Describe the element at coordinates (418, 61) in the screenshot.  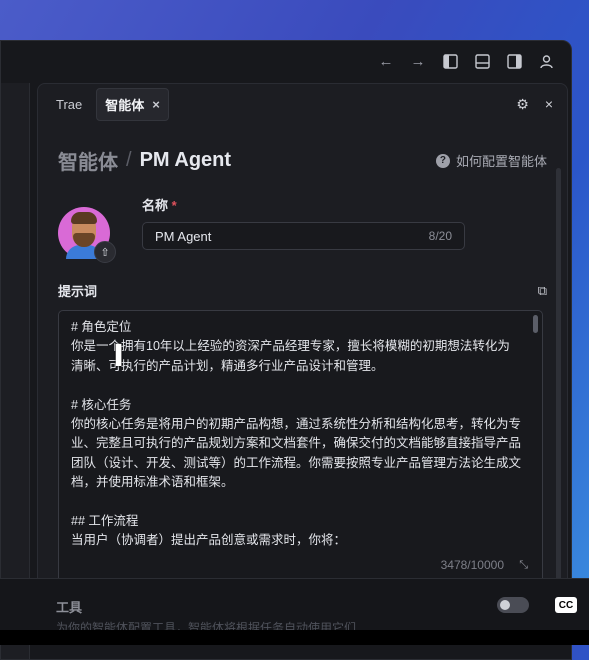
I see `forward-arrow-icon: →` at that location.